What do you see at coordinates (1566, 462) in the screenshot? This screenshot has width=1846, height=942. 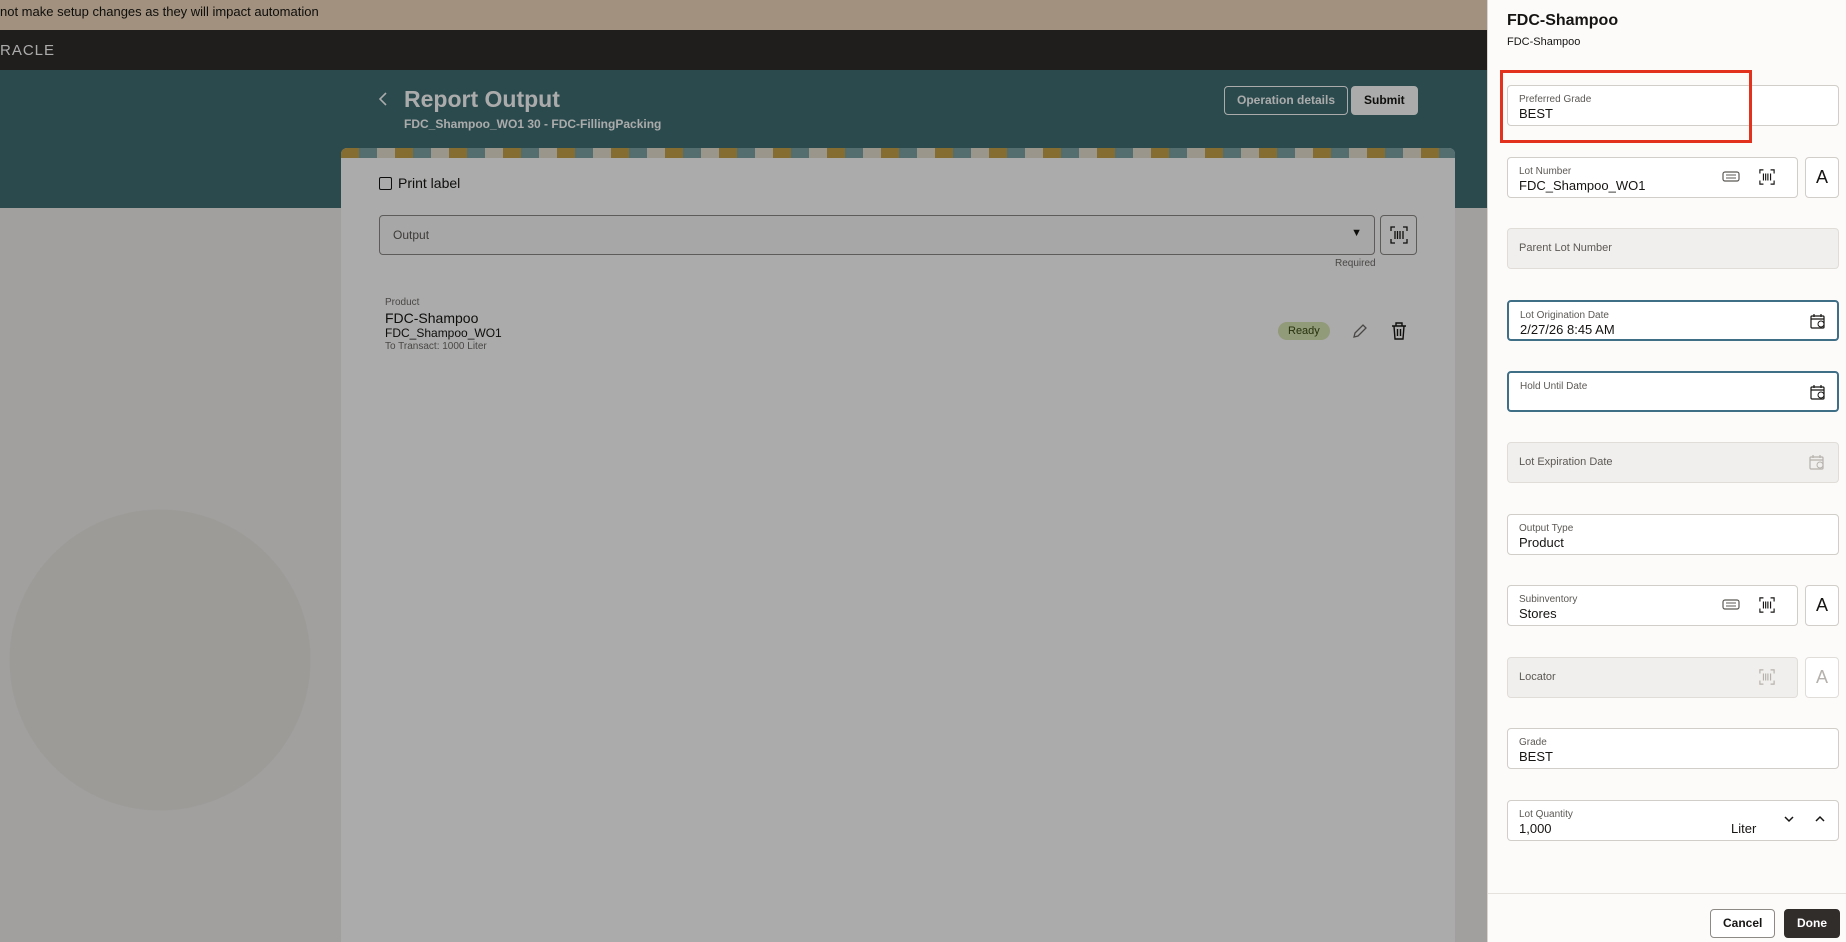 I see `lot-expiration-date-label: Lot Expiration Date` at bounding box center [1566, 462].